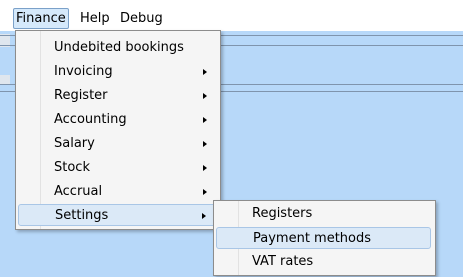 The height and width of the screenshot is (277, 463). Describe the element at coordinates (117, 168) in the screenshot. I see `menu-item-stock: Stock` at that location.